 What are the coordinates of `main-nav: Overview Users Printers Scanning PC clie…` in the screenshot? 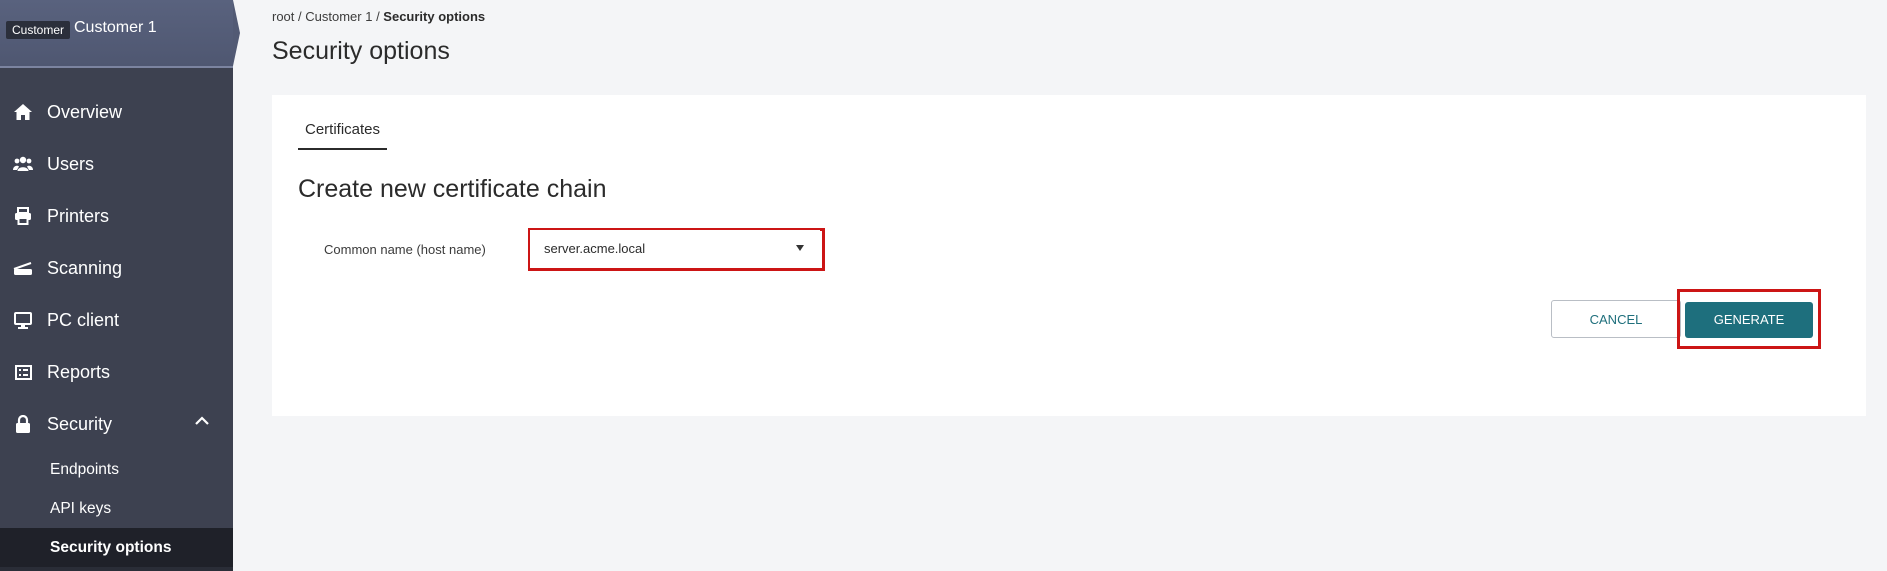 It's located at (116, 268).